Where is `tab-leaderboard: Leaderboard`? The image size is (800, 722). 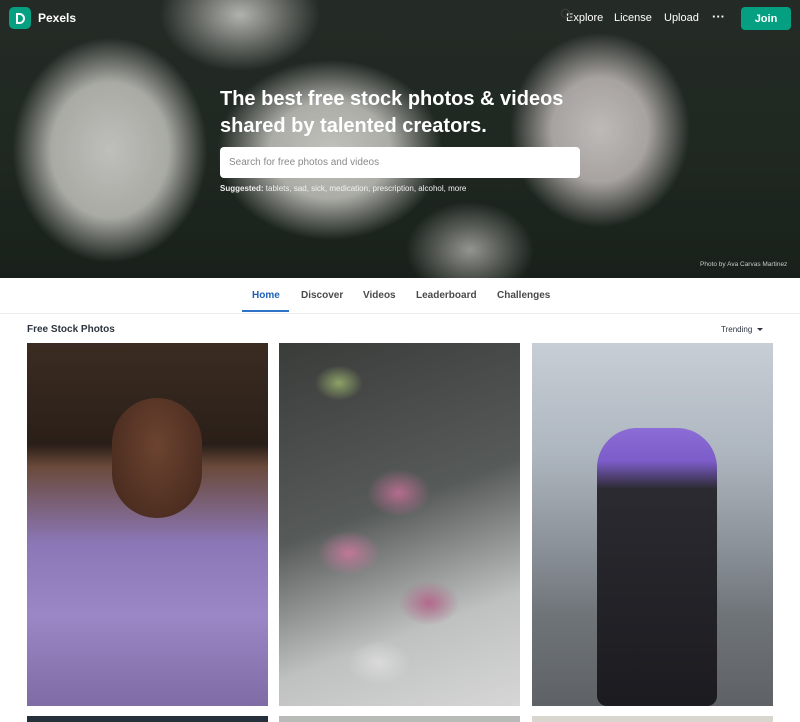 tab-leaderboard: Leaderboard is located at coordinates (446, 295).